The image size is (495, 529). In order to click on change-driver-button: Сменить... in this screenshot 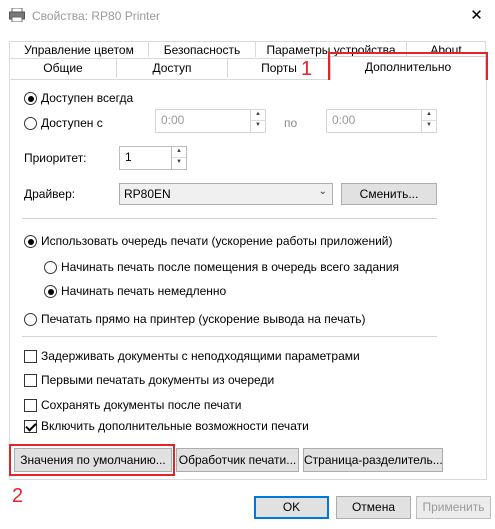, I will do `click(389, 194)`.